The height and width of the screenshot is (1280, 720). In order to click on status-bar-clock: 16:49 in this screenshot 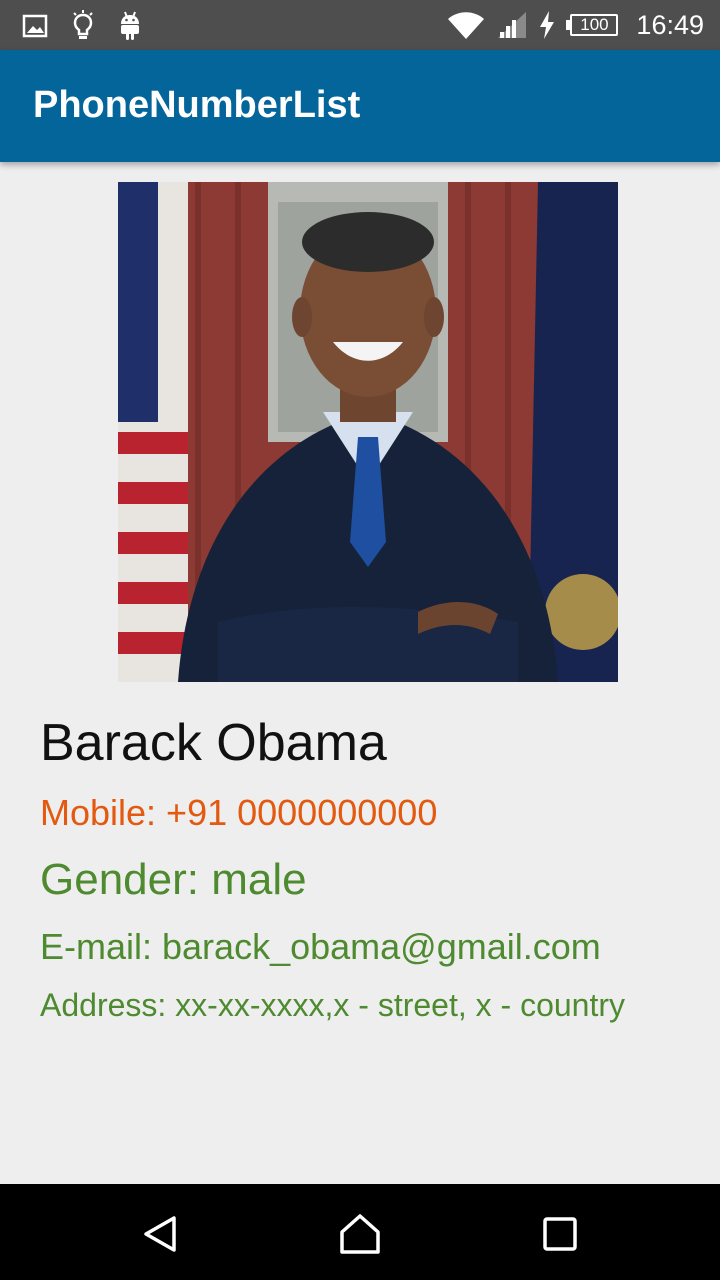, I will do `click(670, 24)`.